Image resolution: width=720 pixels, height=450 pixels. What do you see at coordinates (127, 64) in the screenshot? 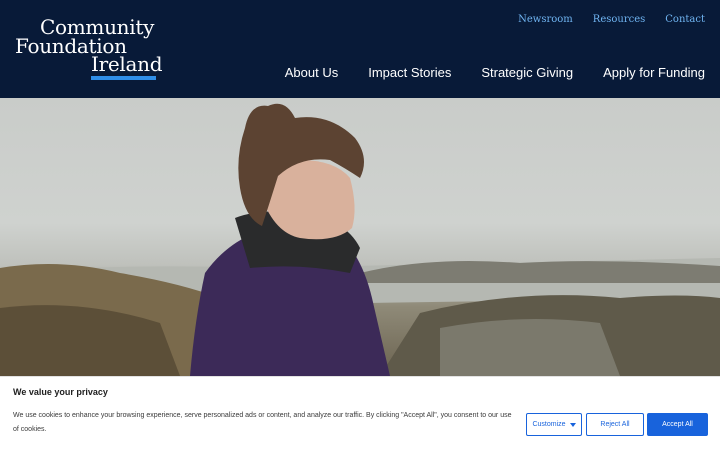
I see `logo-text-line3: Ireland` at bounding box center [127, 64].